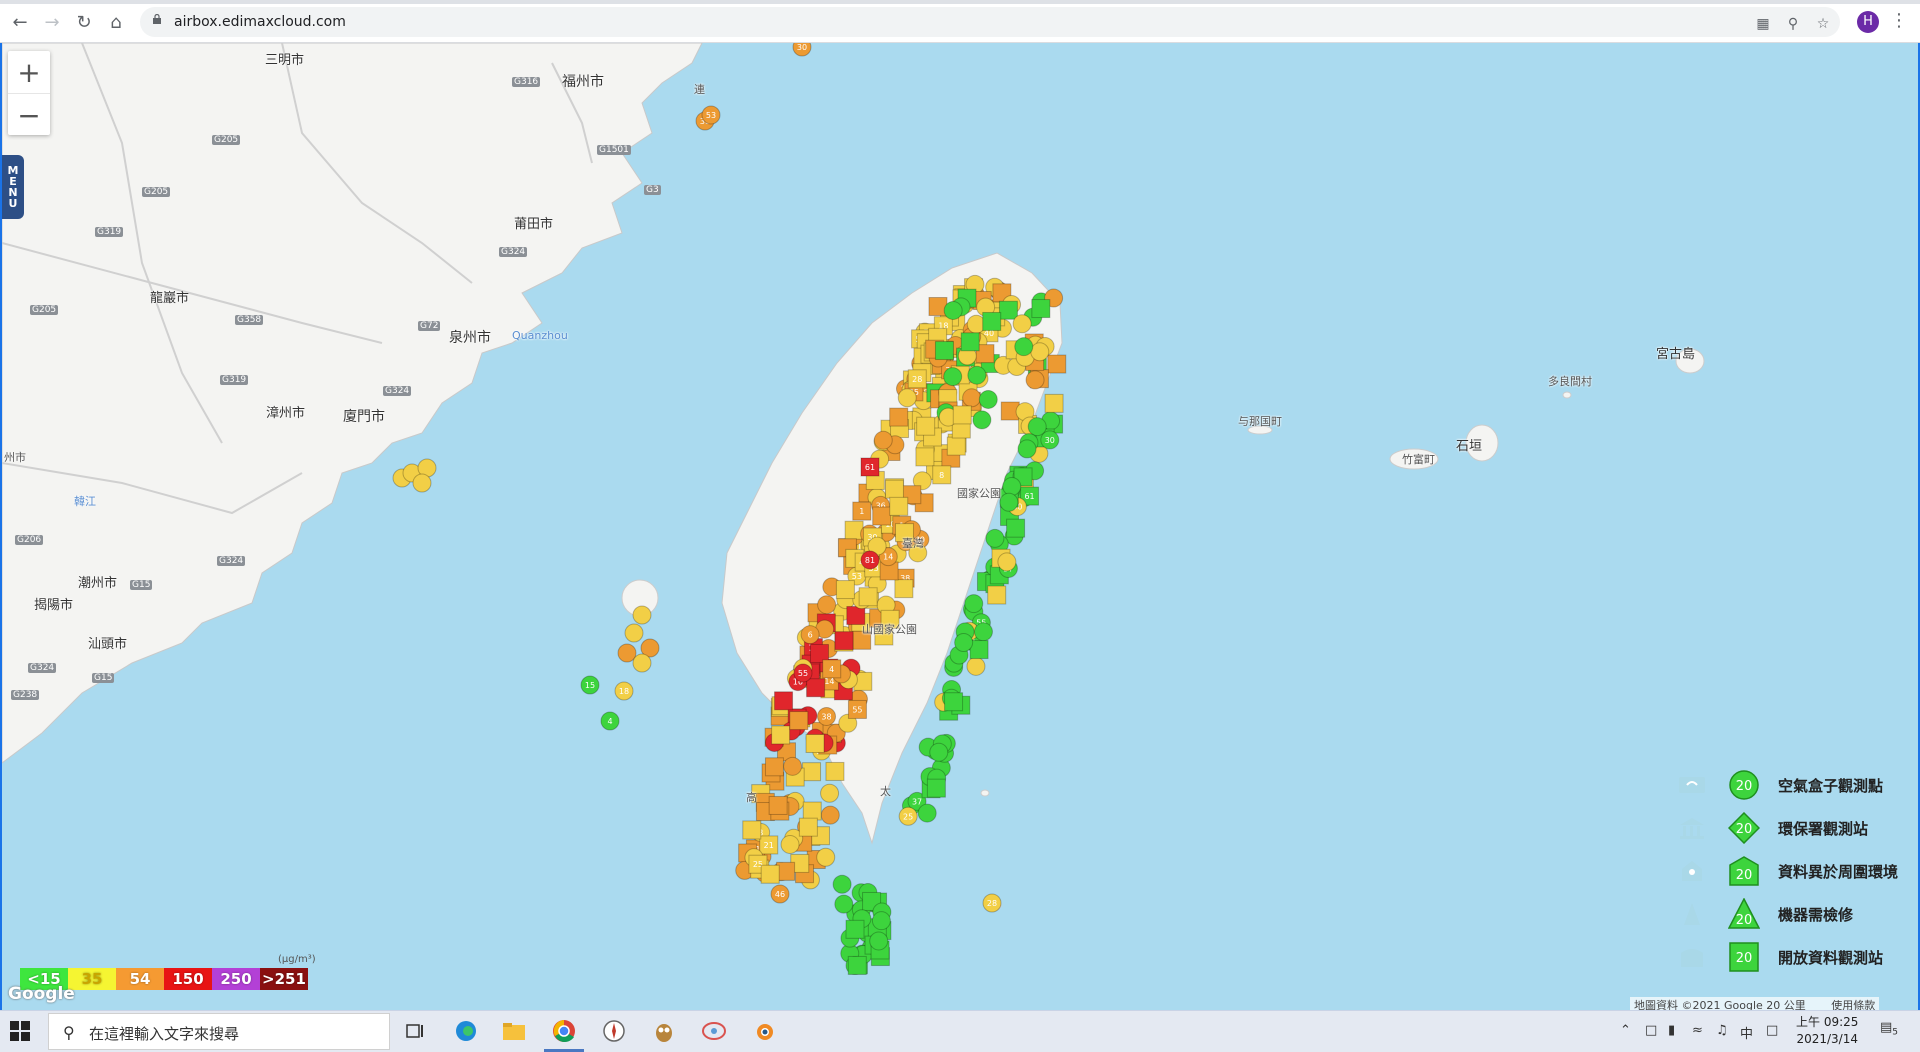 The width and height of the screenshot is (1920, 1052). What do you see at coordinates (1746, 1032) in the screenshot?
I see `ime-indicator: 中` at bounding box center [1746, 1032].